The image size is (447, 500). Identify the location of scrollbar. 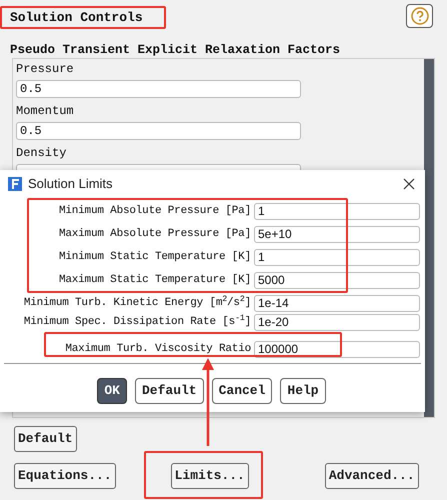
(429, 238).